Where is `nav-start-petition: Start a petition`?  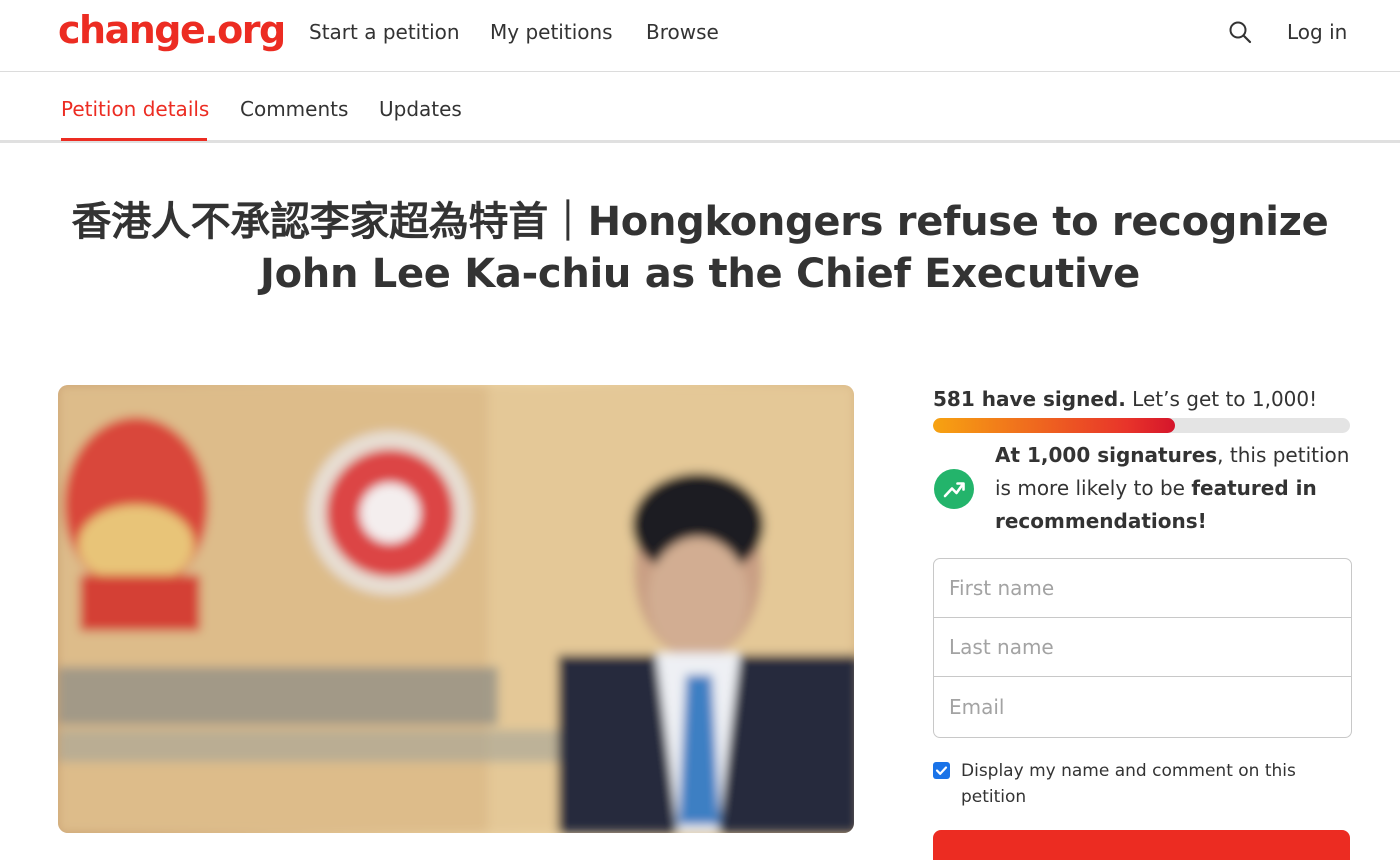 nav-start-petition: Start a petition is located at coordinates (384, 32).